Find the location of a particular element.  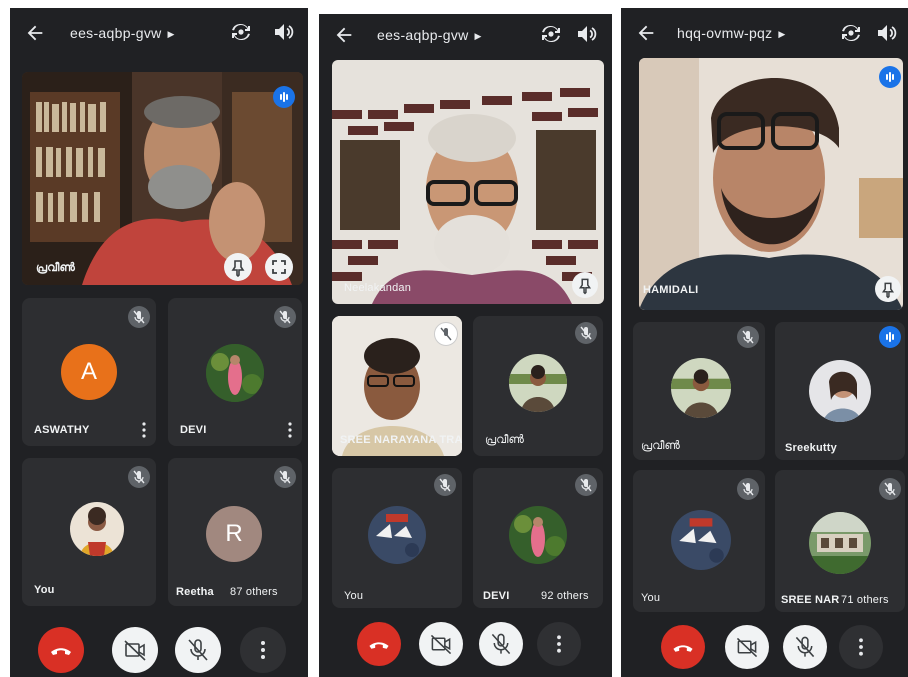

main-video: HAMIDALI is located at coordinates (771, 184).